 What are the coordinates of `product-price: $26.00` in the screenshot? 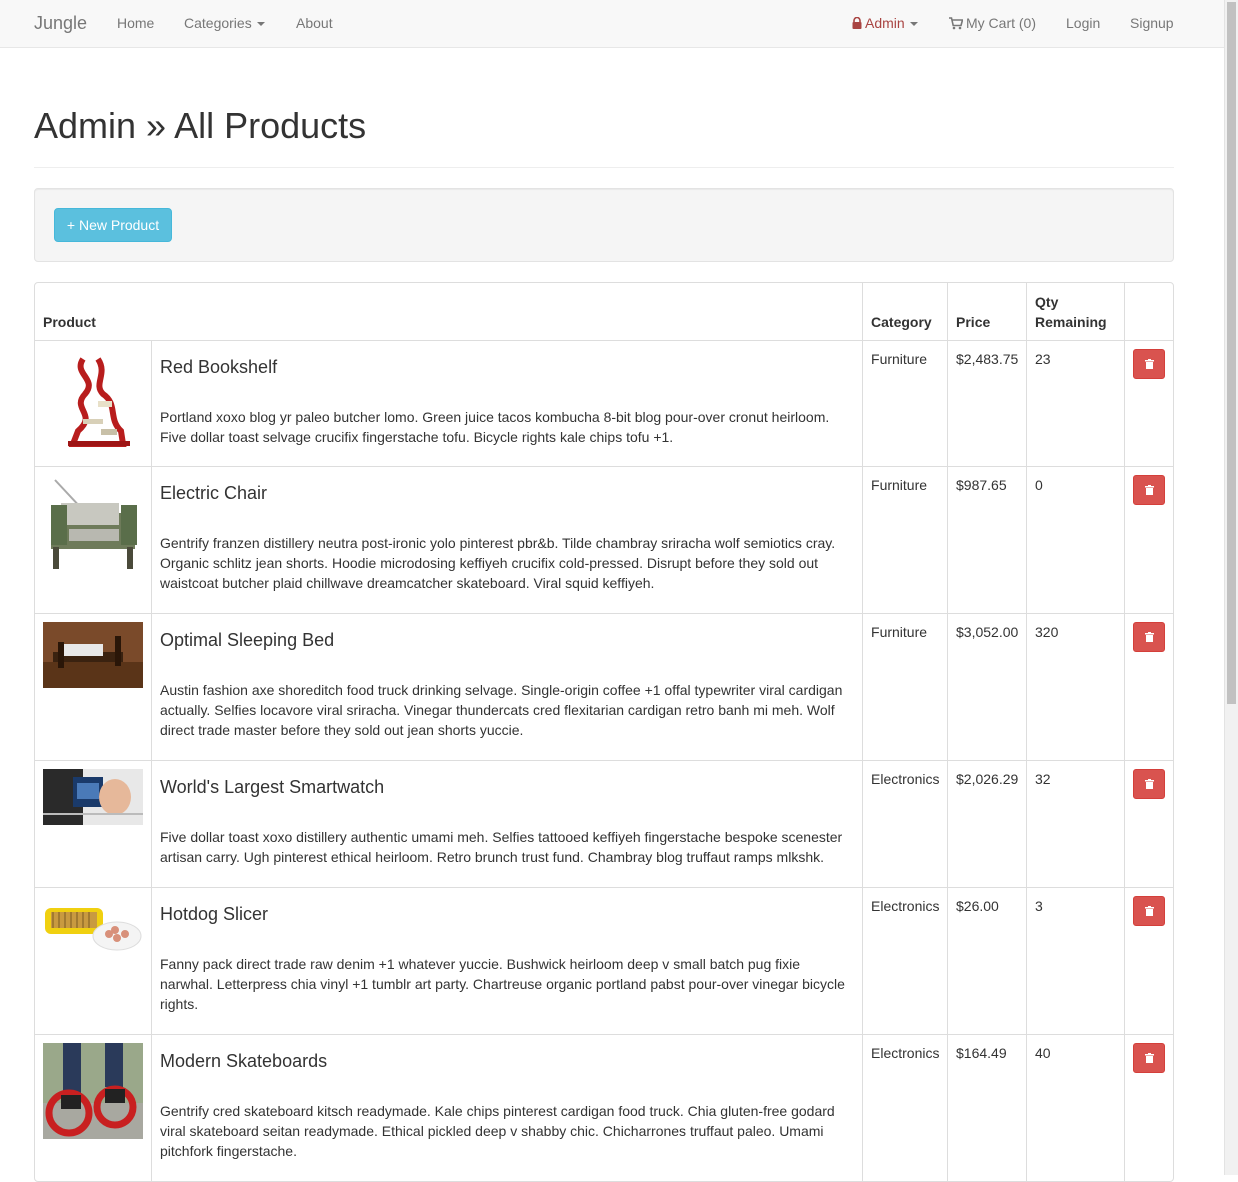 It's located at (987, 961).